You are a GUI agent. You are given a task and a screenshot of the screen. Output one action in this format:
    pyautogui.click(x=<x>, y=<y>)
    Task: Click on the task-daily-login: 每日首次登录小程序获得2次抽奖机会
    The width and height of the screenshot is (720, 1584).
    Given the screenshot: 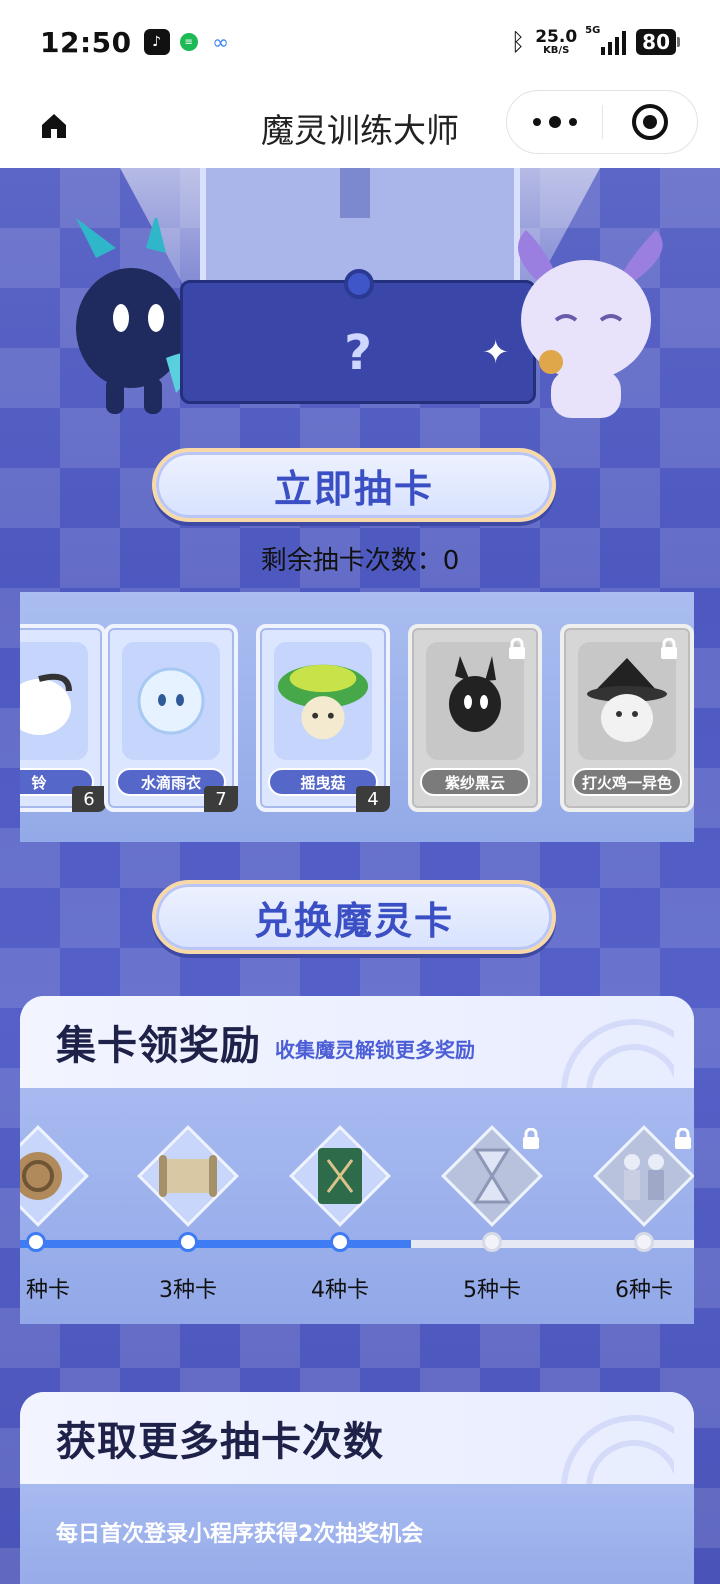 What is the action you would take?
    pyautogui.click(x=240, y=1534)
    